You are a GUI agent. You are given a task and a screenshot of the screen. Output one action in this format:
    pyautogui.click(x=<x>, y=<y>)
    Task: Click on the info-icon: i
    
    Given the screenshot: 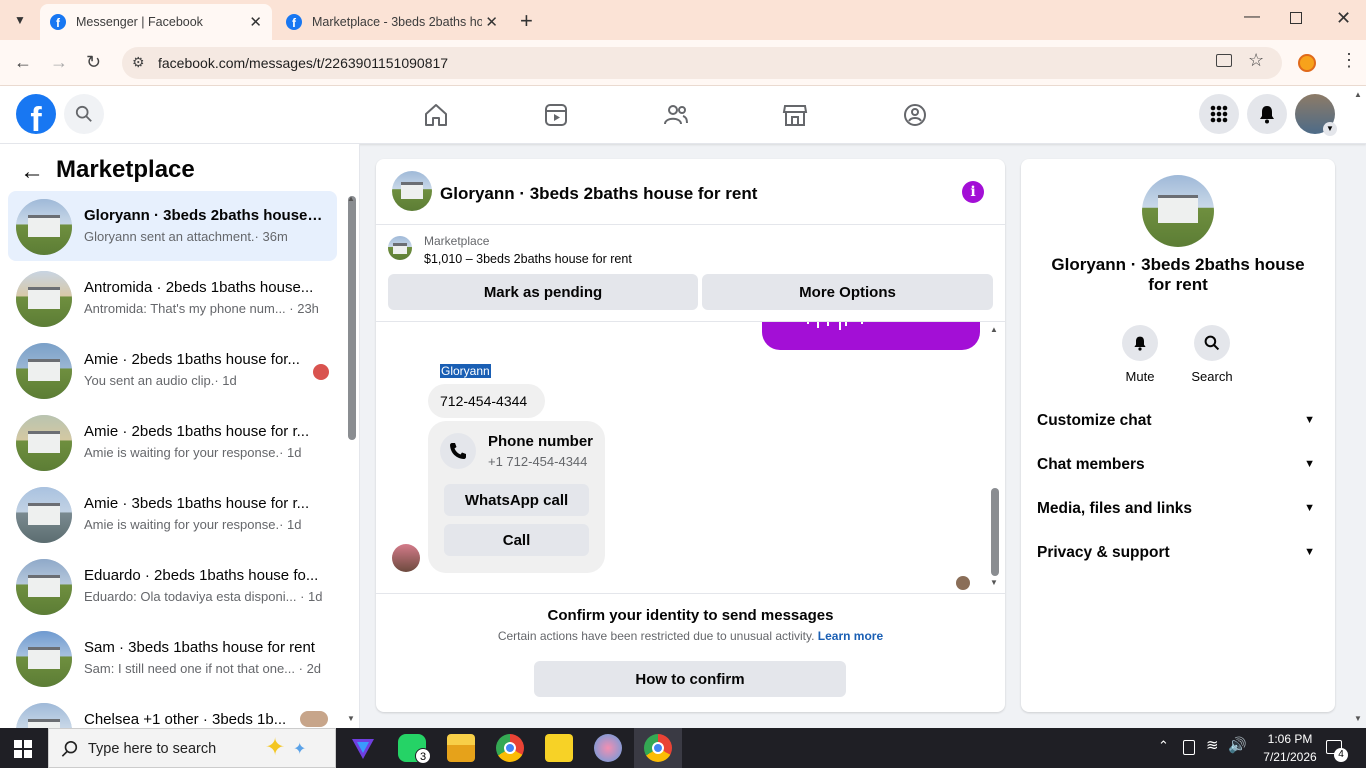 What is the action you would take?
    pyautogui.click(x=973, y=192)
    